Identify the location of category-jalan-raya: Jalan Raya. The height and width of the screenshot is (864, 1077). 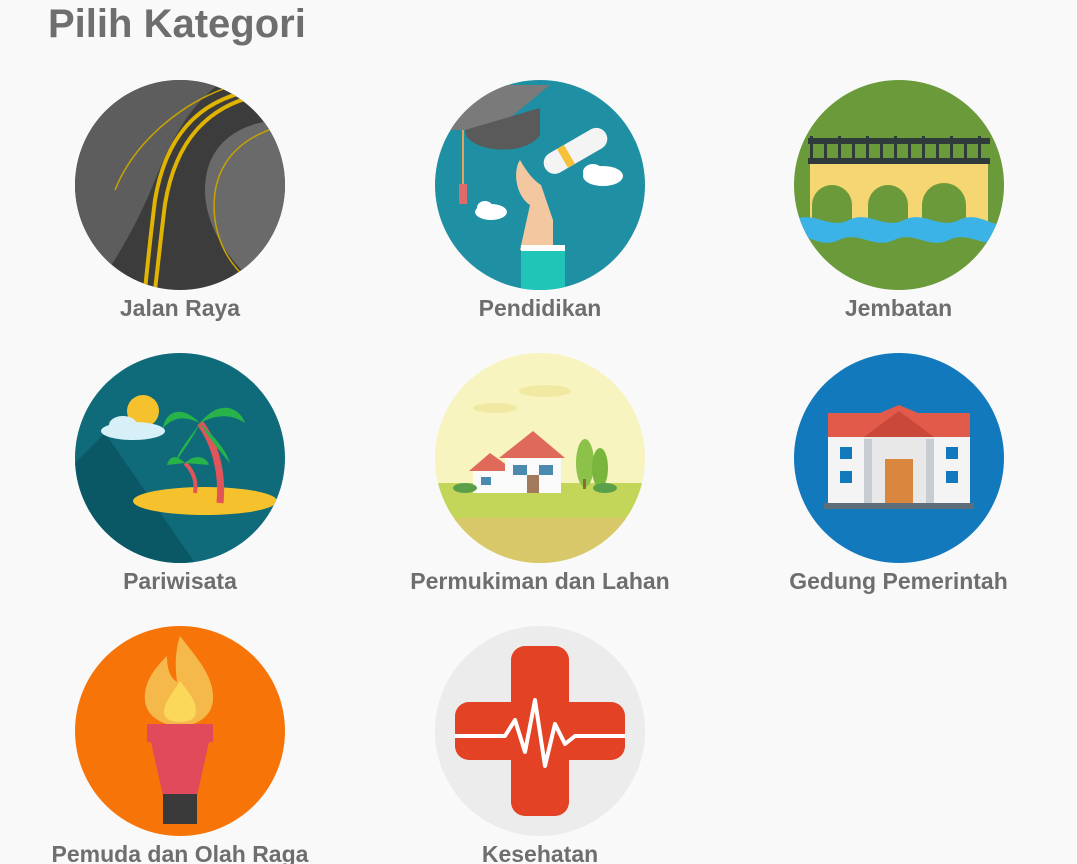
(180, 216).